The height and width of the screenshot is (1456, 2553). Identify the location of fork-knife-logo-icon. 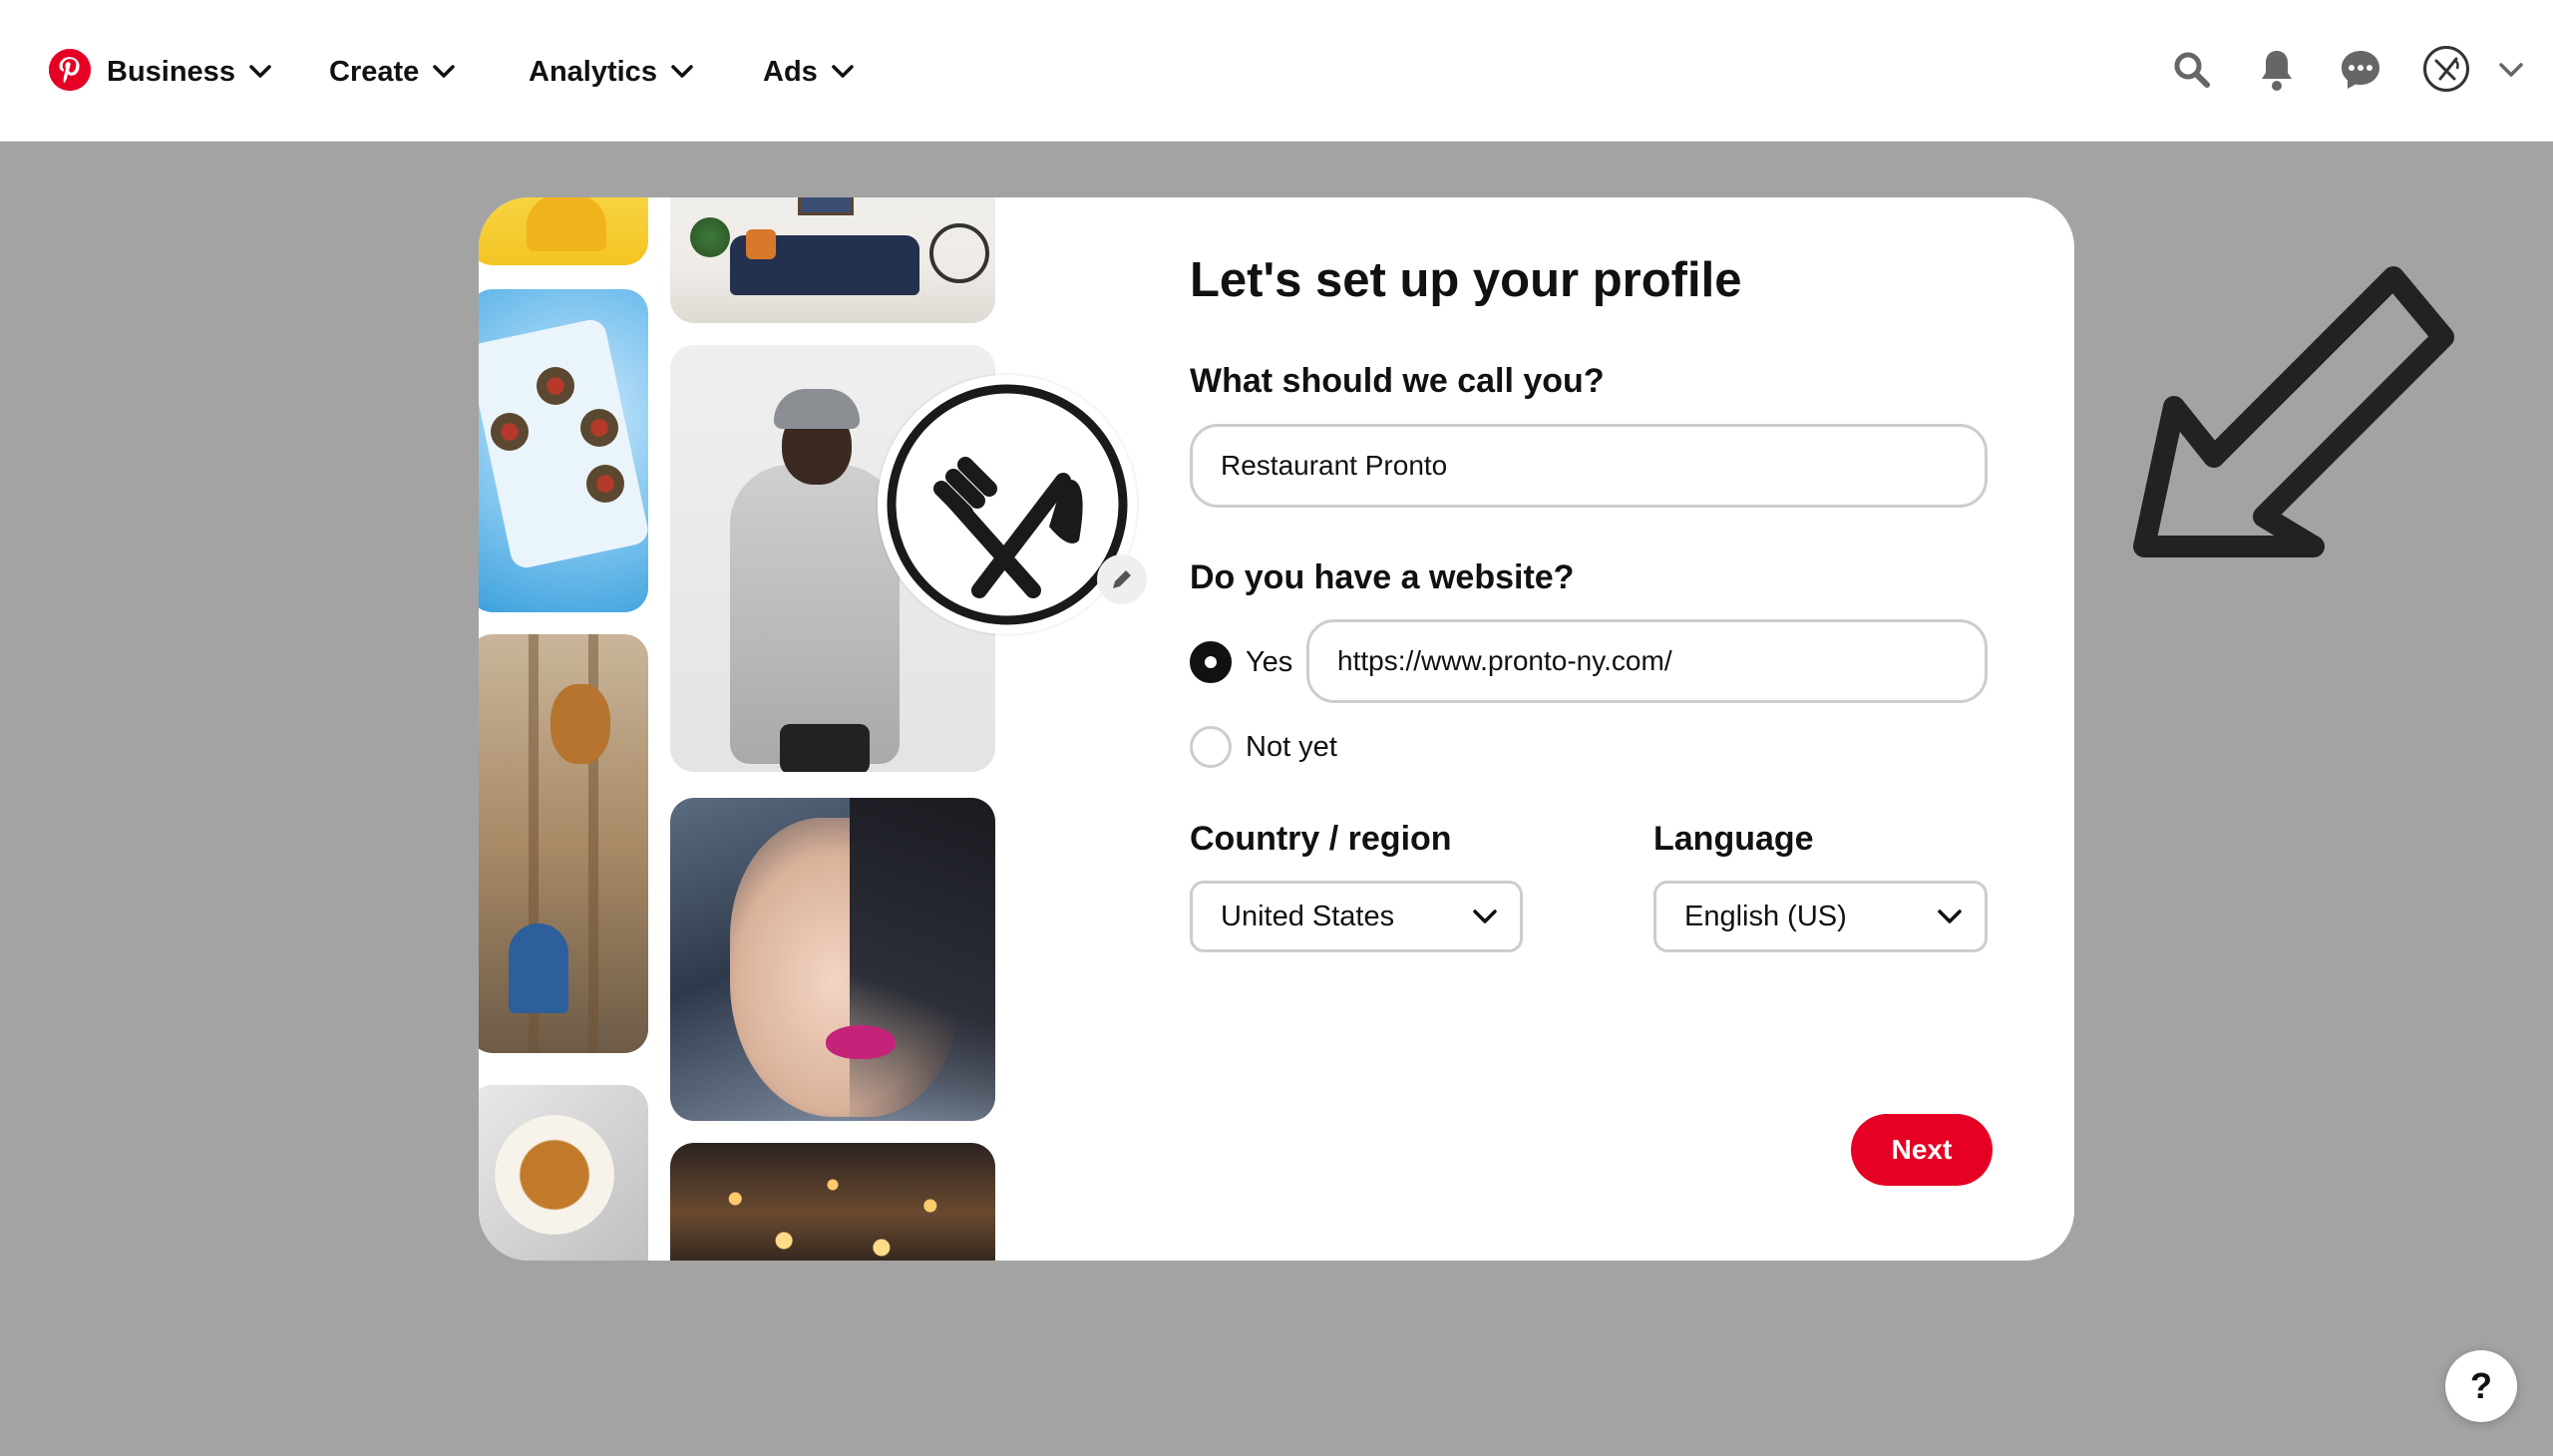
(1008, 504).